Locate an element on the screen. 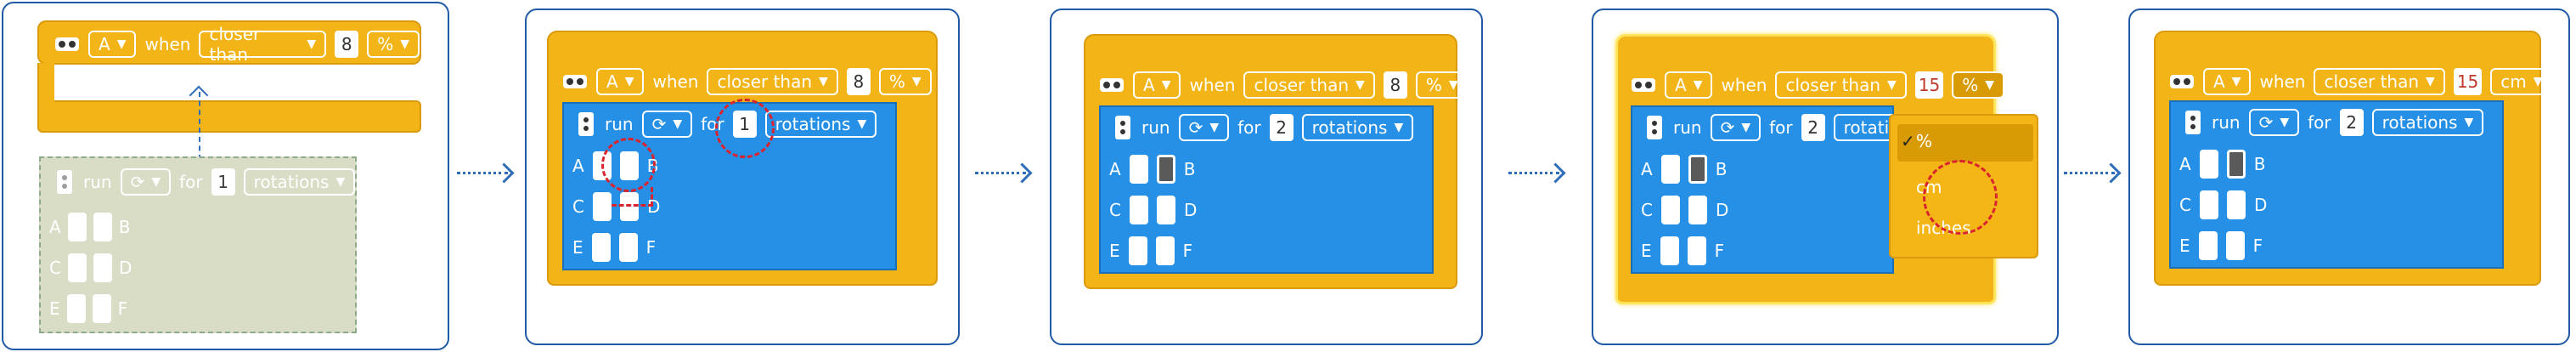 Image resolution: width=2576 pixels, height=352 pixels. port-label-e: E is located at coordinates (1646, 251).